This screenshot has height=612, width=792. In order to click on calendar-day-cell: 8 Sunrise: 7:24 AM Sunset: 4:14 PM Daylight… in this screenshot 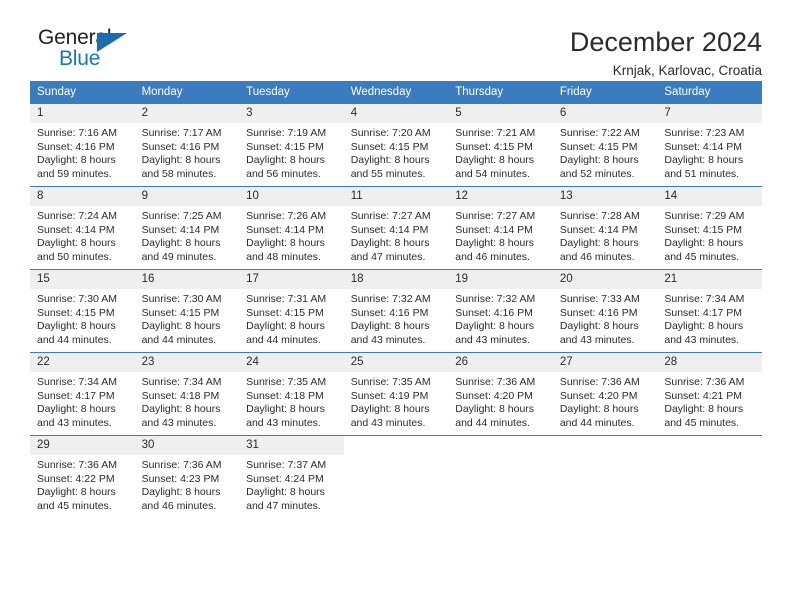, I will do `click(82, 228)`.